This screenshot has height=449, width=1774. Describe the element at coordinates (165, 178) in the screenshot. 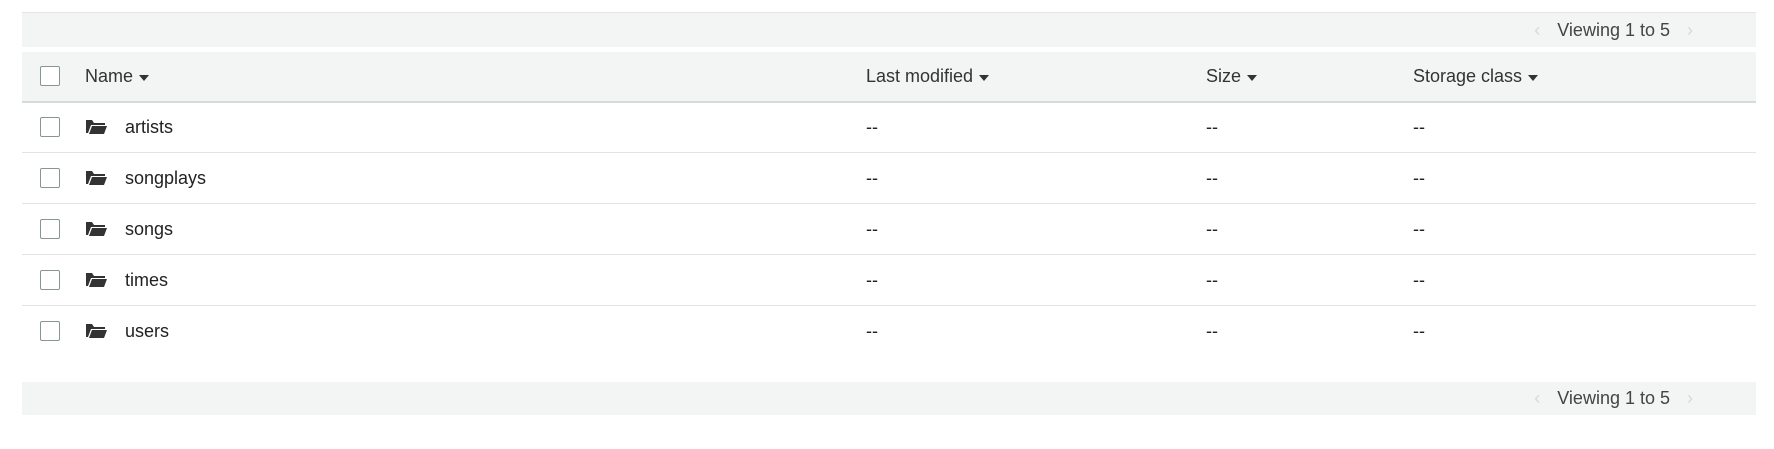

I see `object-name-link: songplays` at that location.